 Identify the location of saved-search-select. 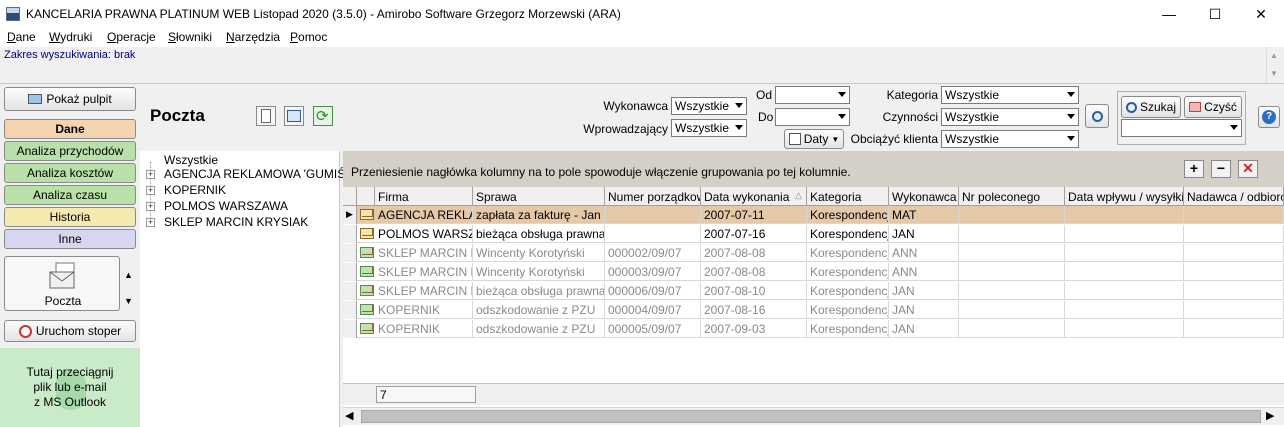
(1181, 128).